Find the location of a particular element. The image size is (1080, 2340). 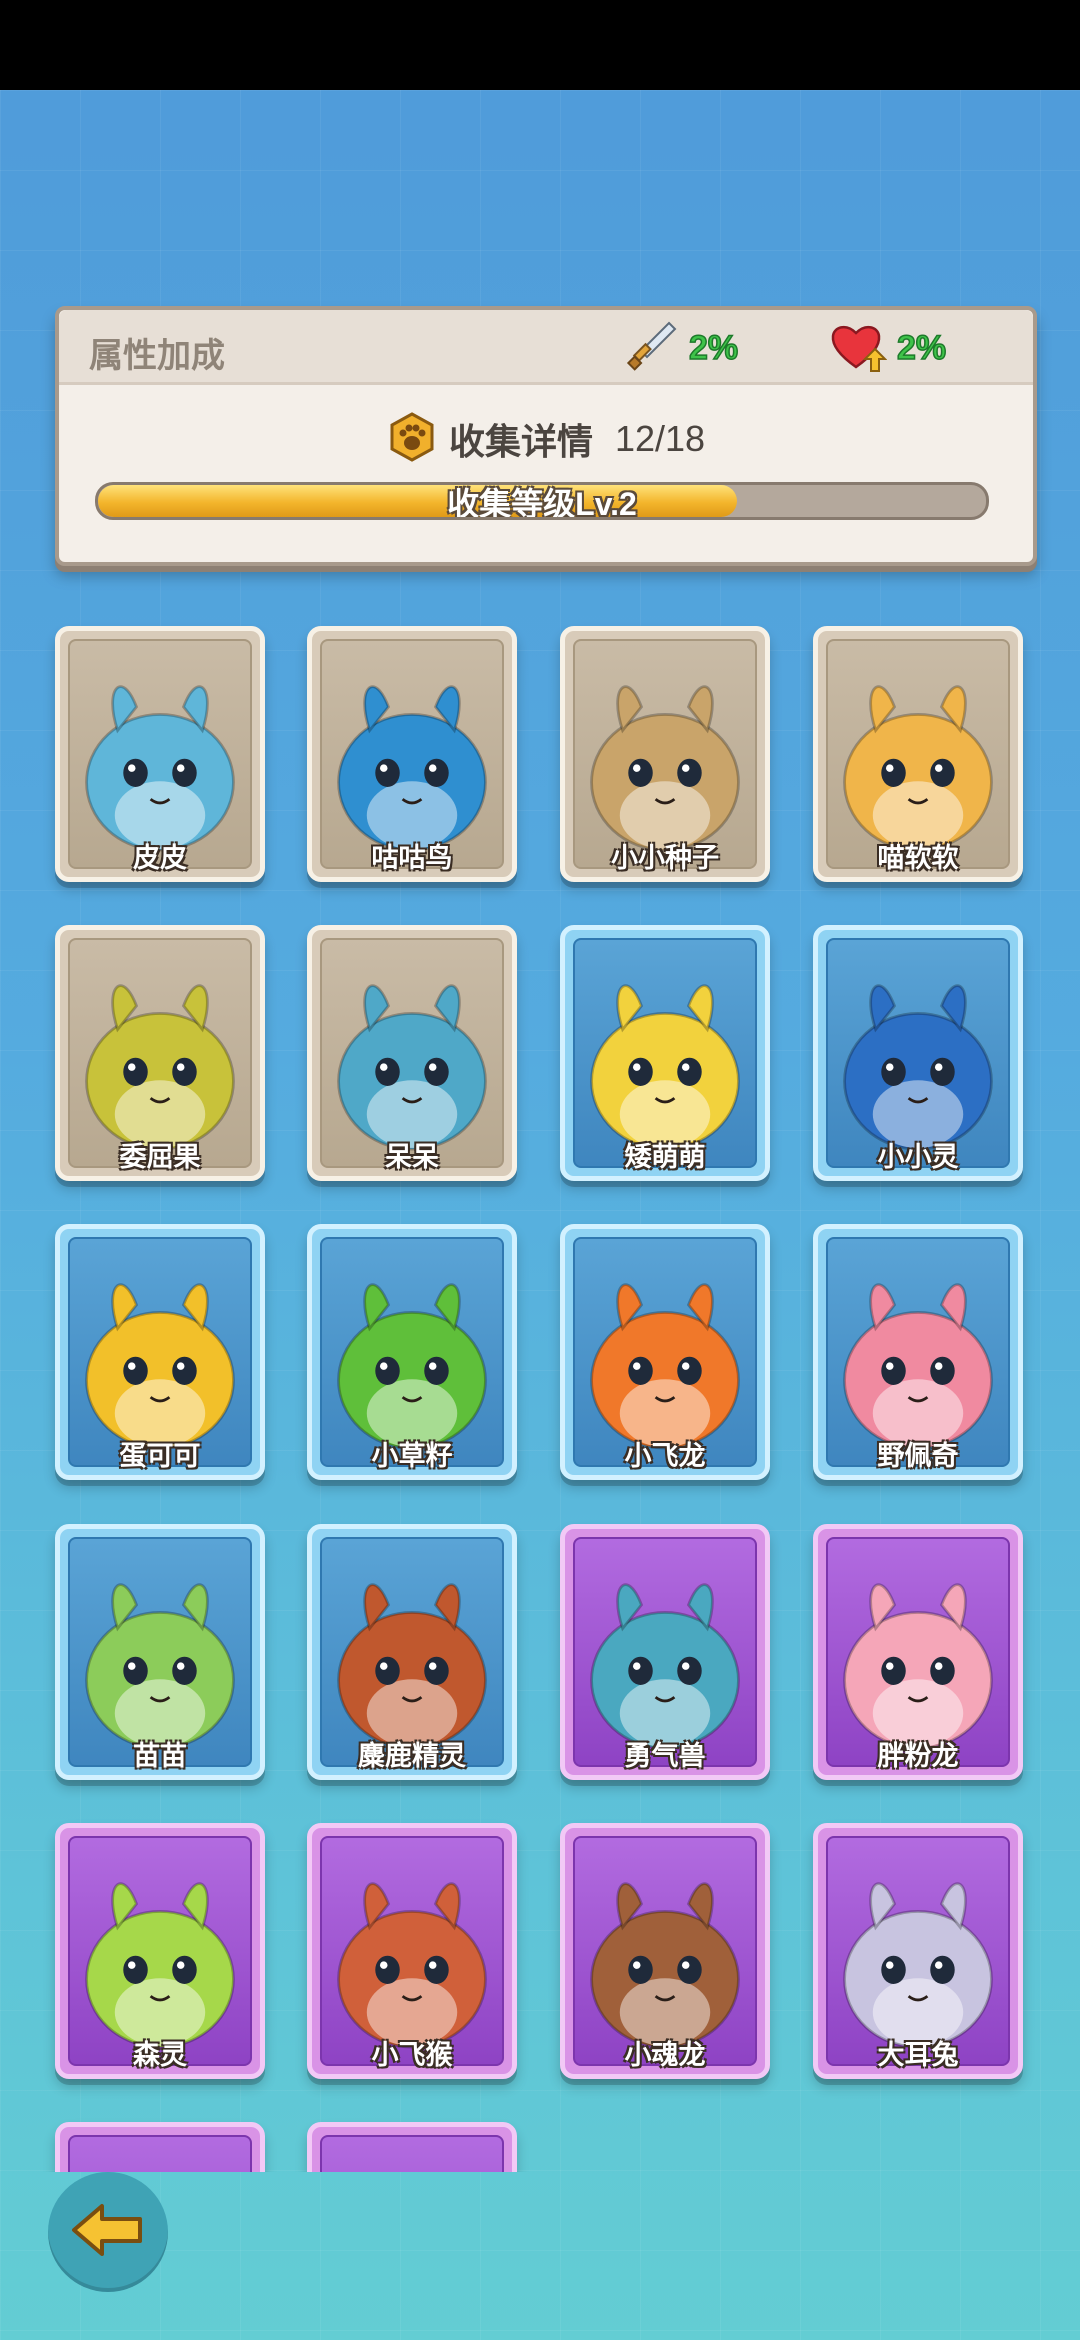

back-button is located at coordinates (108, 2232).